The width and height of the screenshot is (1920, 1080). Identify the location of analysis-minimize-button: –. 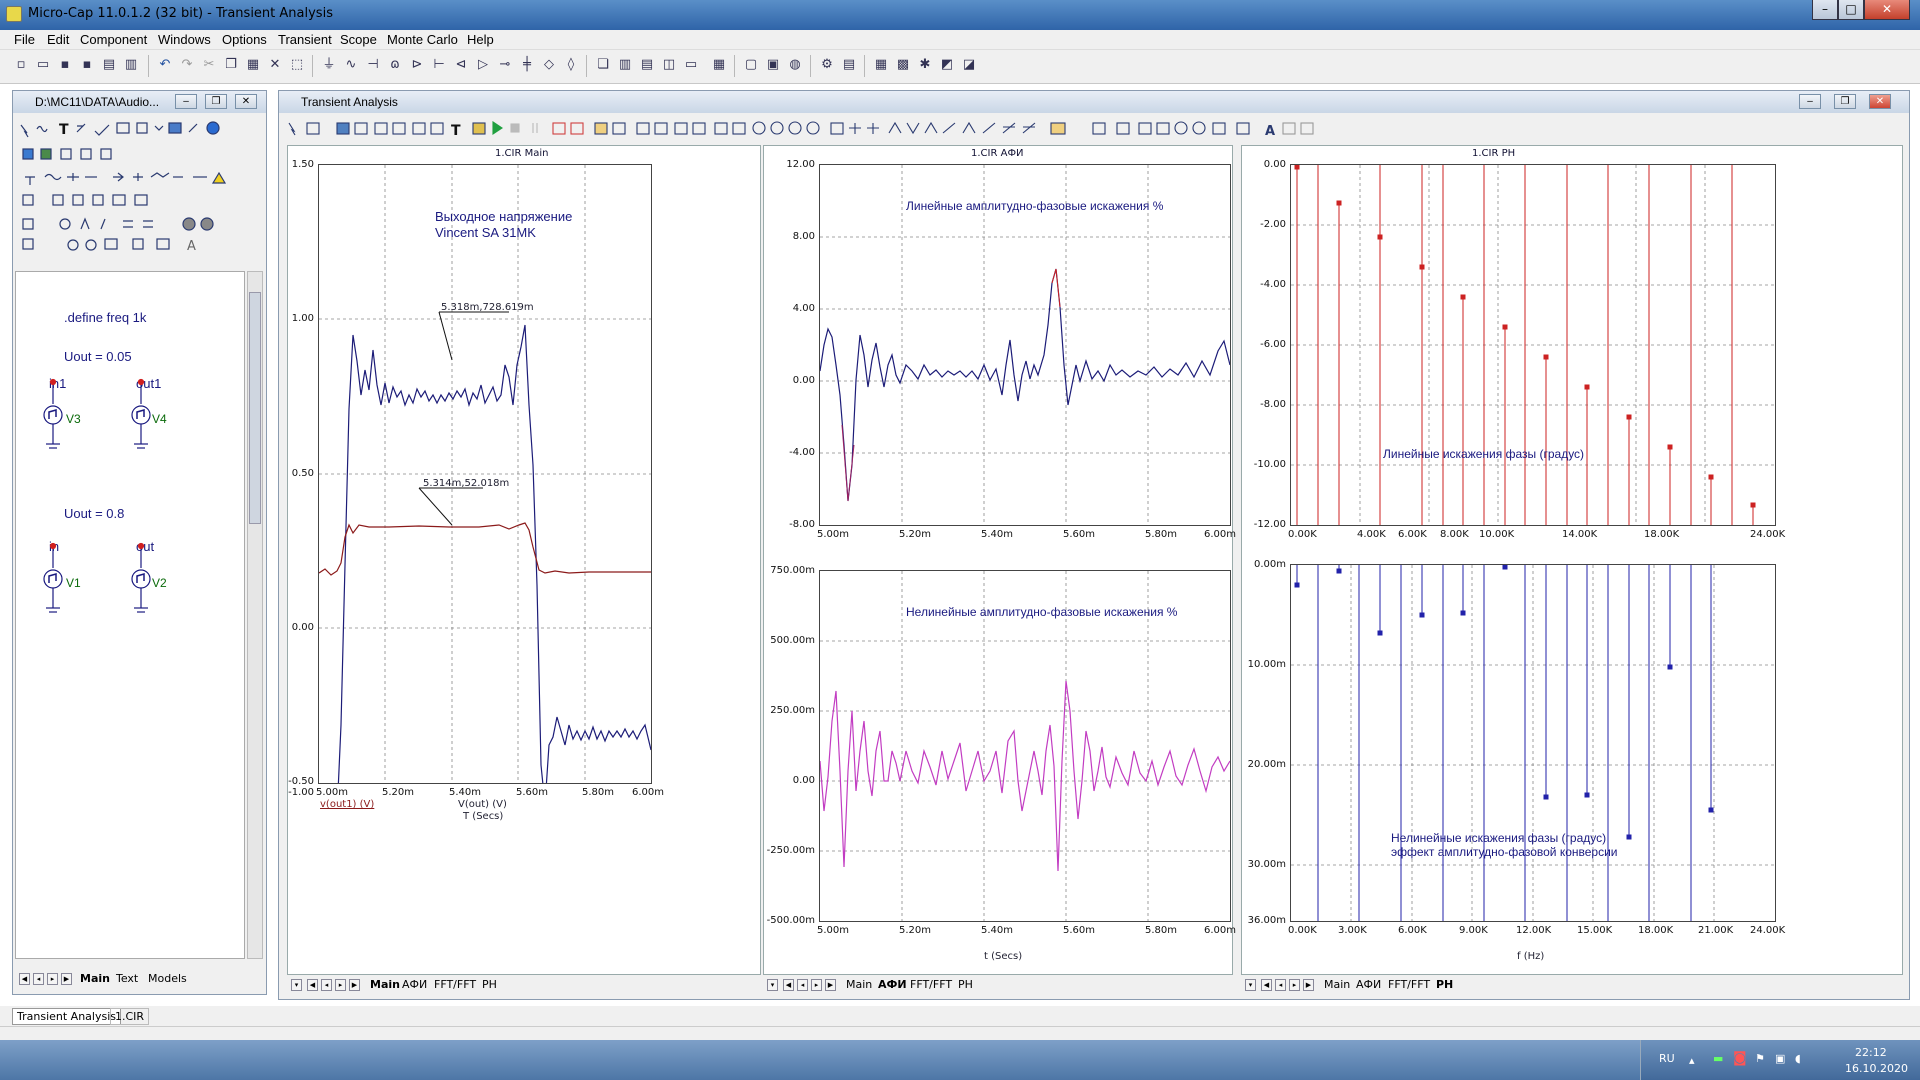
(1810, 101).